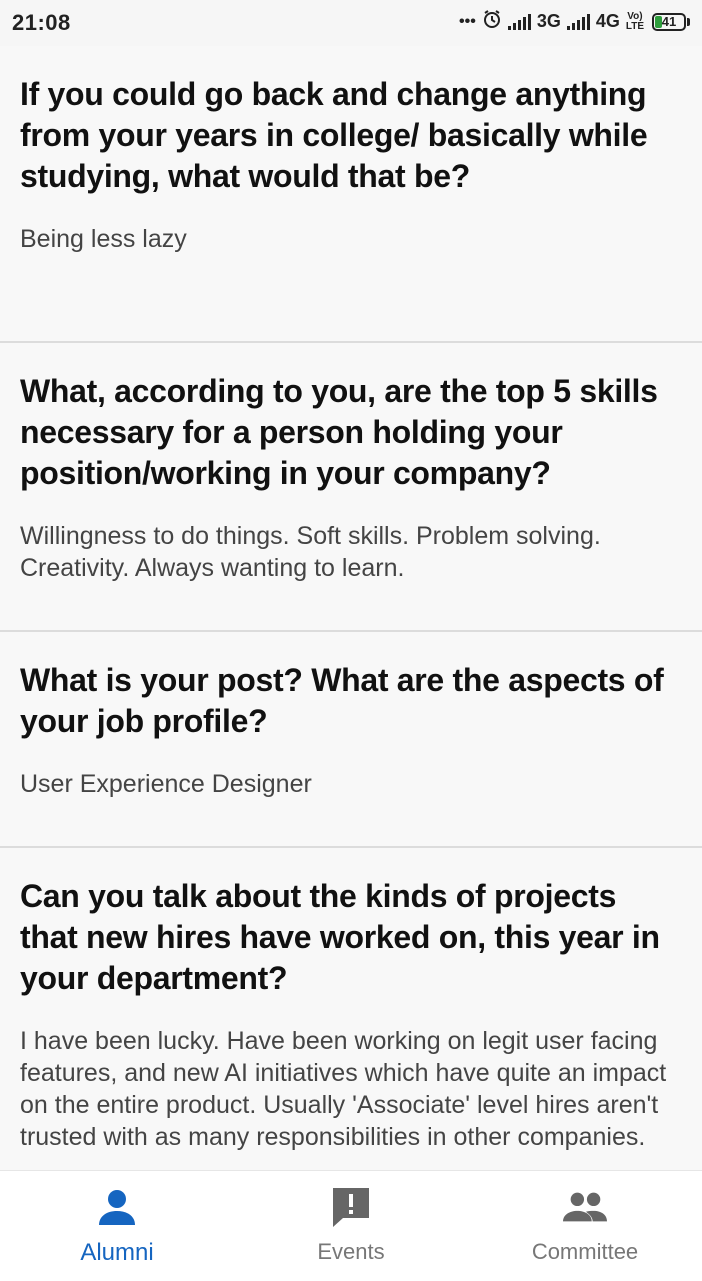  I want to click on person-icon, so click(117, 1207).